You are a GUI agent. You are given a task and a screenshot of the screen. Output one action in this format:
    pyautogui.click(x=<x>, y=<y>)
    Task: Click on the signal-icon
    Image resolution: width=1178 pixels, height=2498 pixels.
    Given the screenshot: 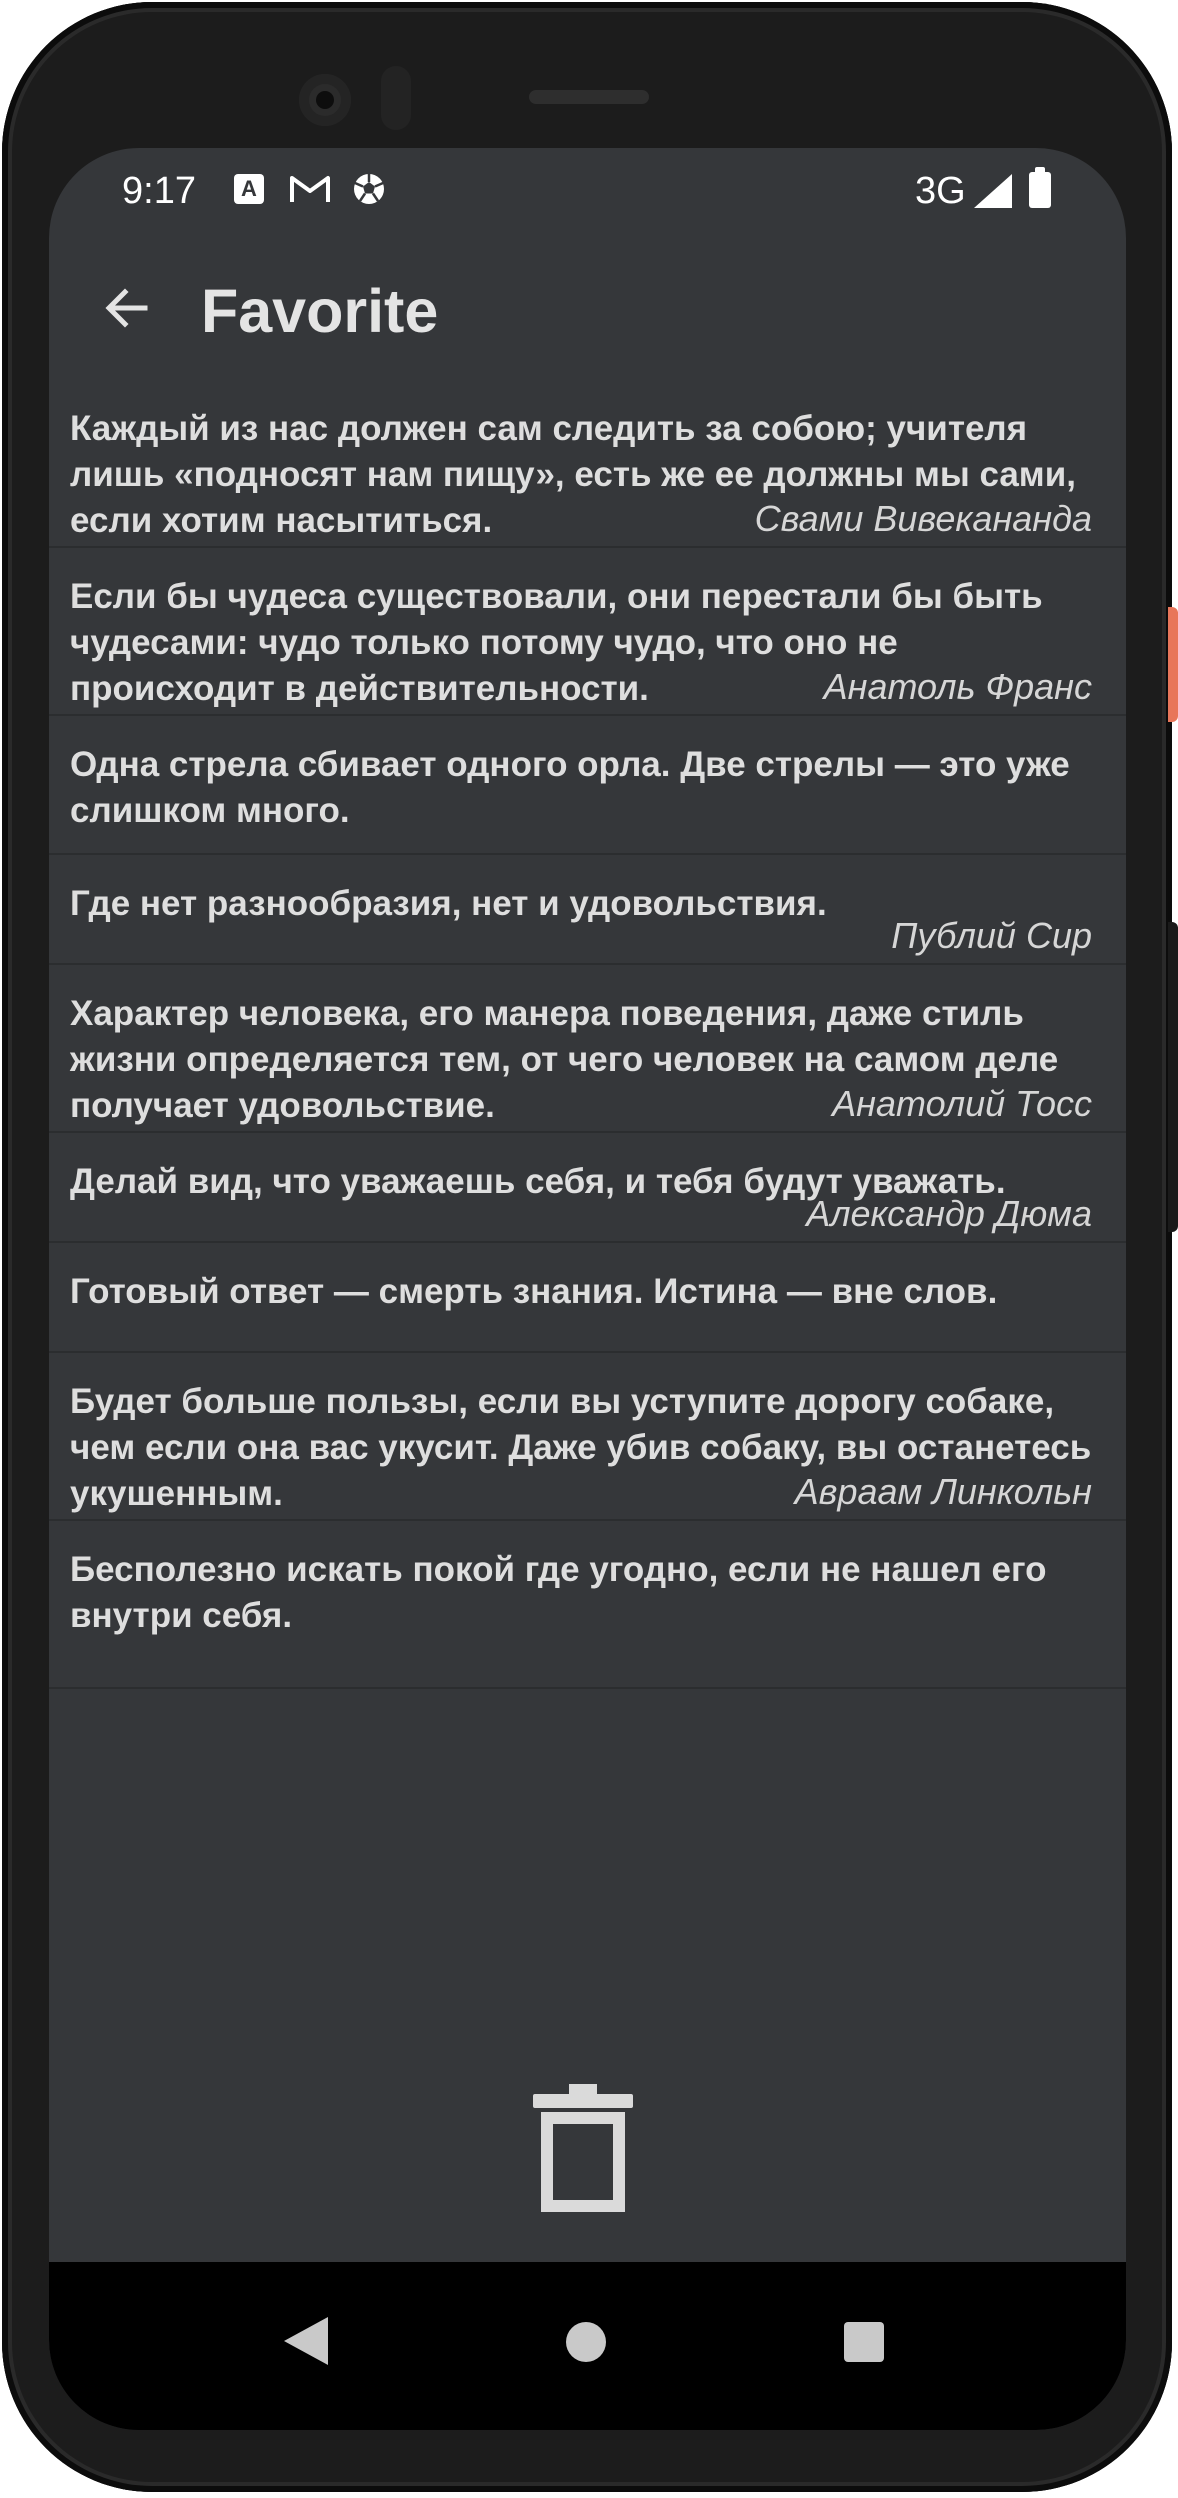 What is the action you would take?
    pyautogui.click(x=993, y=191)
    